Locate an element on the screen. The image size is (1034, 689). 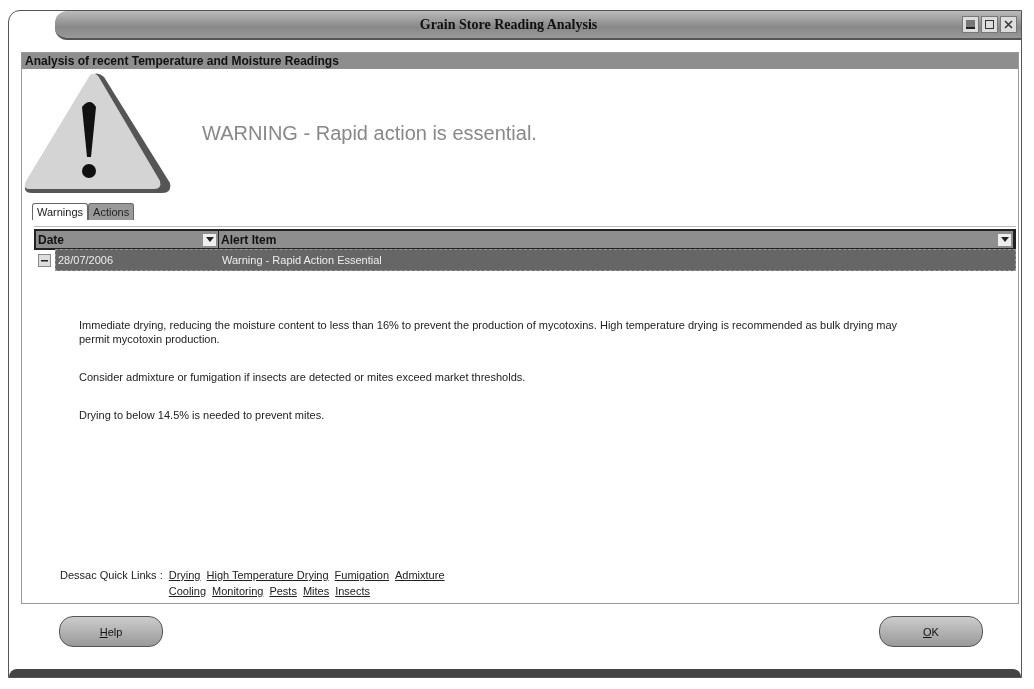
maximize-icon is located at coordinates (989, 24).